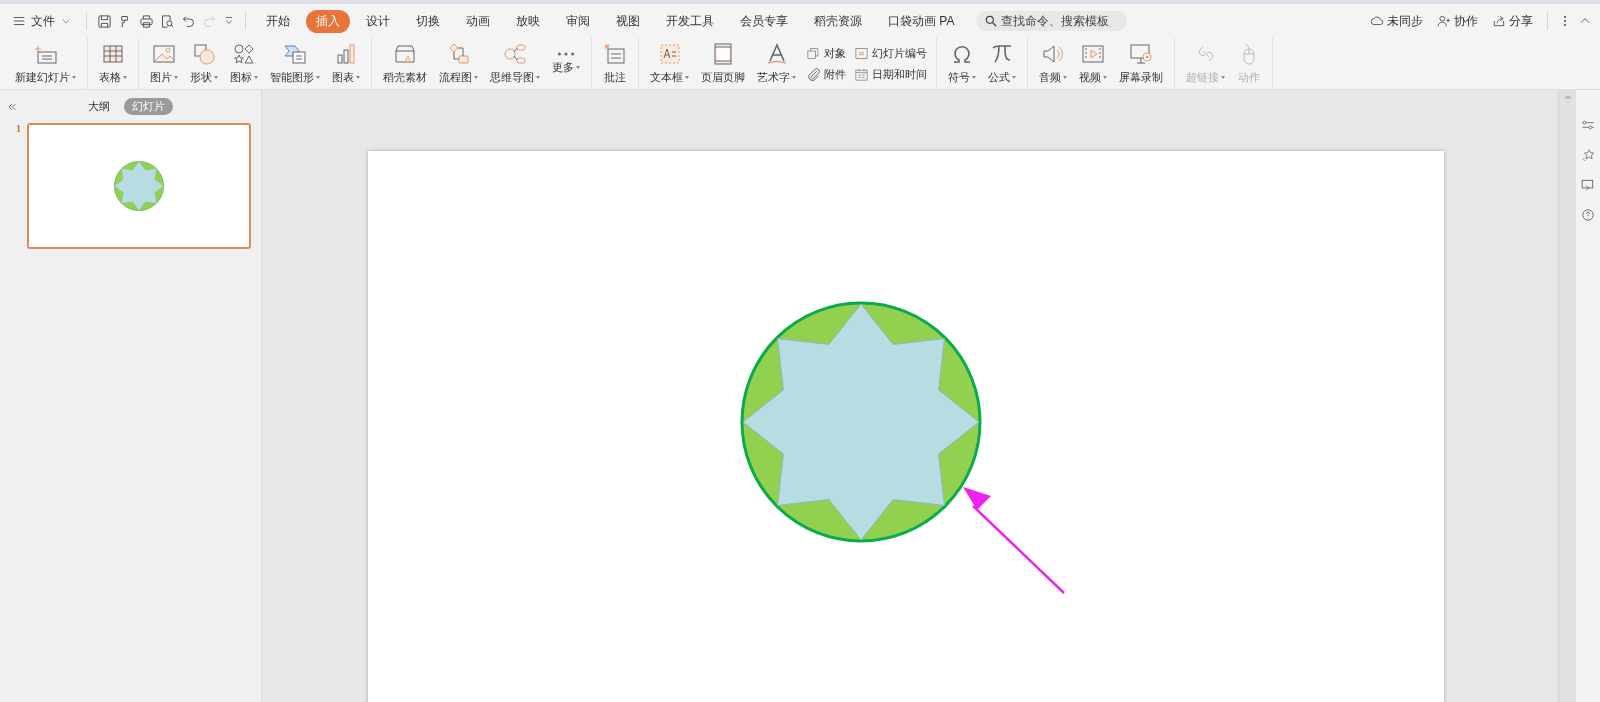 The width and height of the screenshot is (1600, 702). I want to click on ribbon-button: 符号, so click(962, 63).